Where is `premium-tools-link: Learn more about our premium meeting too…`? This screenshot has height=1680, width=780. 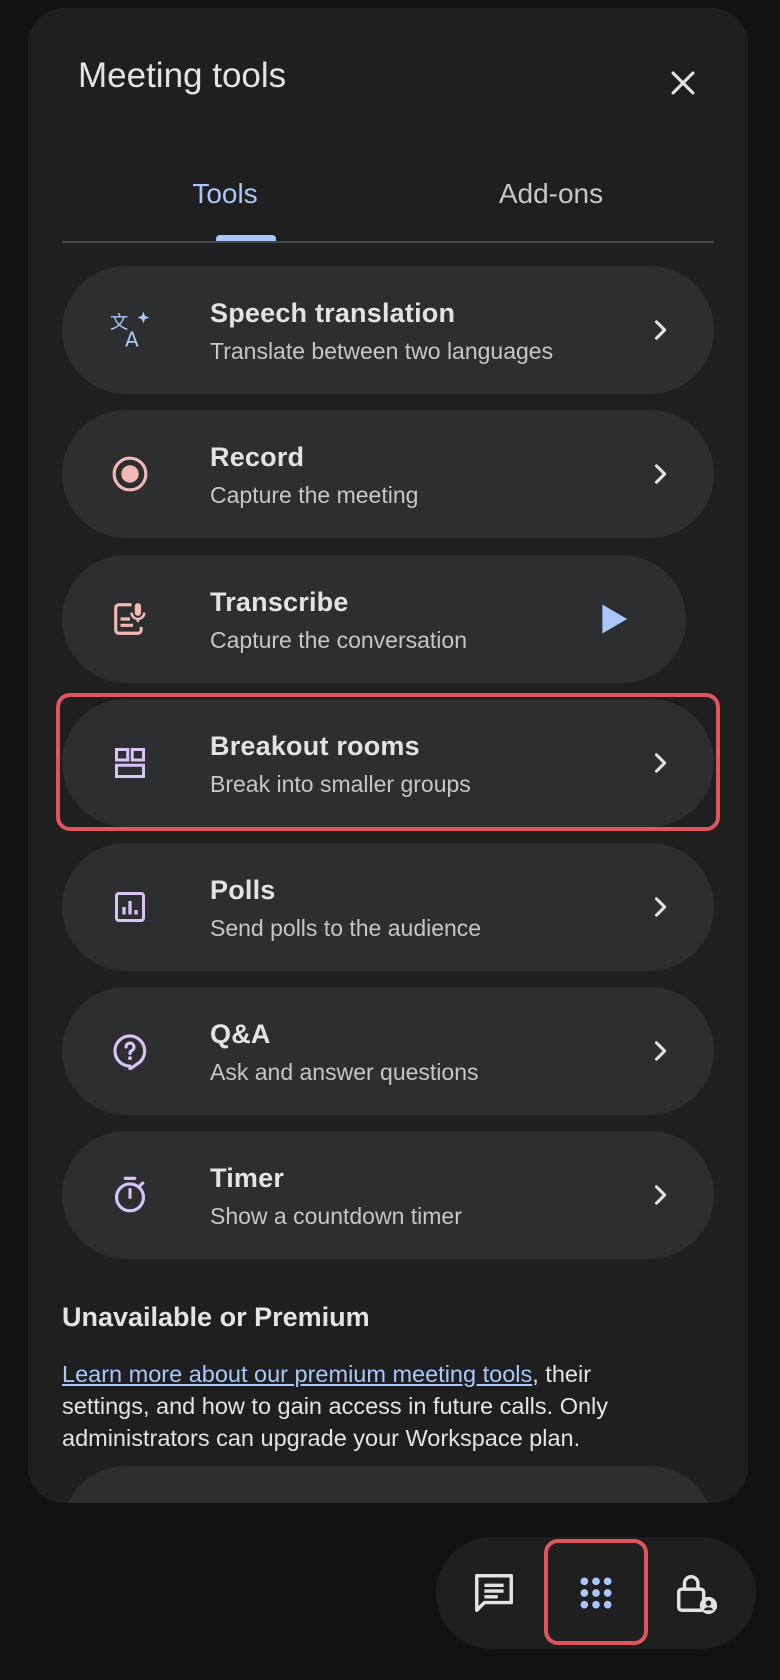 premium-tools-link: Learn more about our premium meeting too… is located at coordinates (297, 1374).